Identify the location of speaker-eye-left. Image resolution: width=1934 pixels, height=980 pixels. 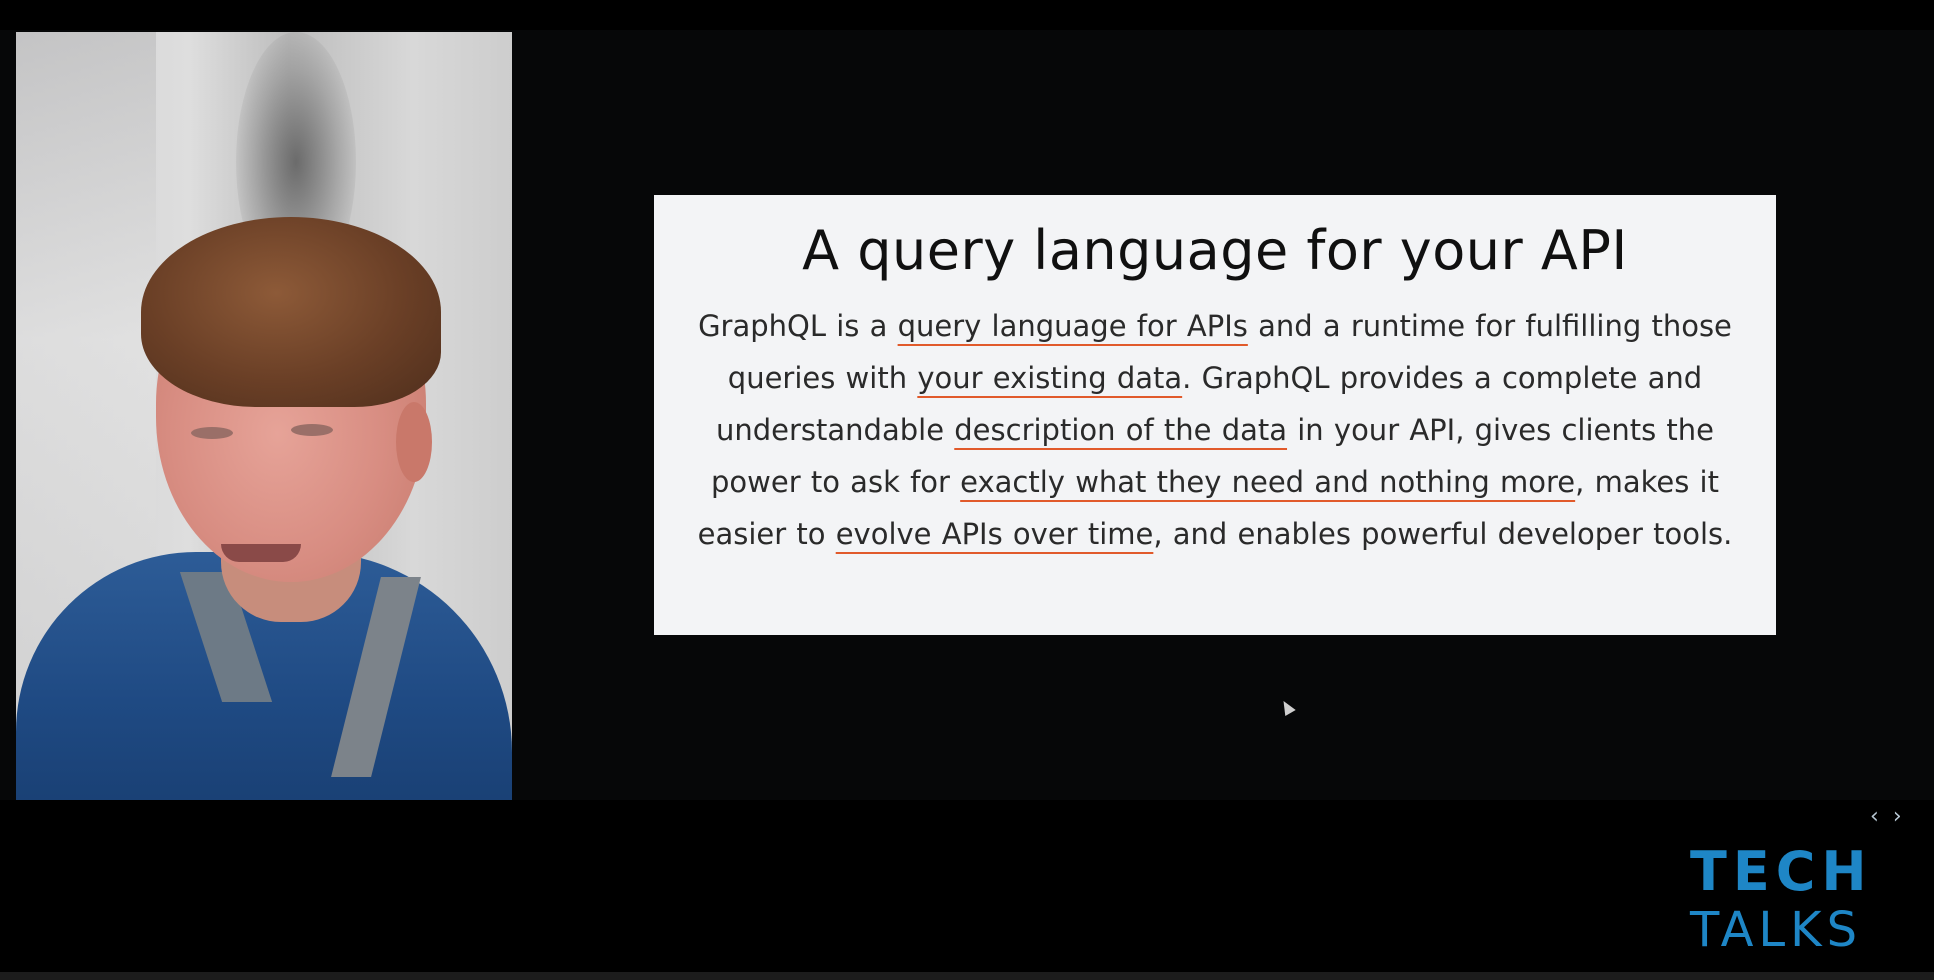
(212, 433).